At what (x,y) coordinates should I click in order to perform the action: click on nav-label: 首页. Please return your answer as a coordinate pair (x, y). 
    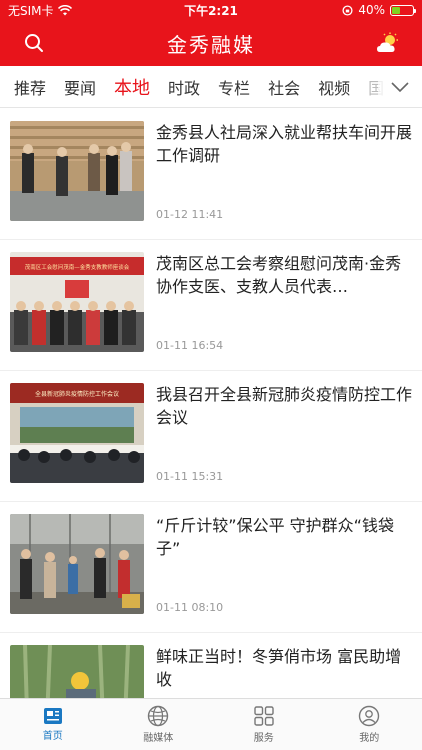
    Looking at the image, I should click on (52, 736).